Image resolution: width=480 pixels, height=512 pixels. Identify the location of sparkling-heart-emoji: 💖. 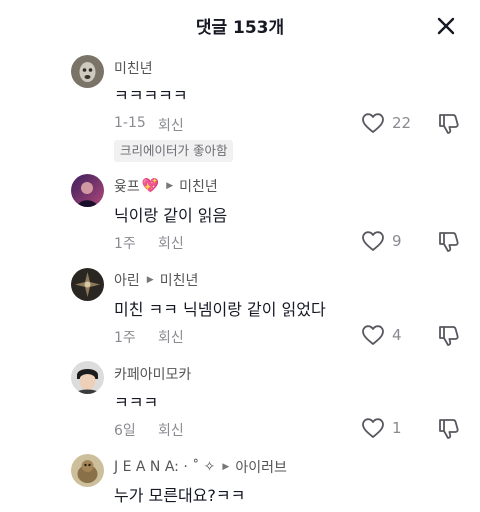
(150, 186).